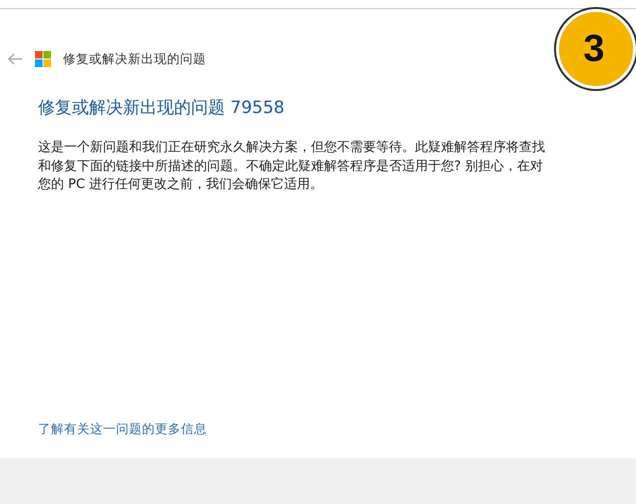 This screenshot has width=636, height=504. Describe the element at coordinates (43, 59) in the screenshot. I see `windows-logo-icon` at that location.